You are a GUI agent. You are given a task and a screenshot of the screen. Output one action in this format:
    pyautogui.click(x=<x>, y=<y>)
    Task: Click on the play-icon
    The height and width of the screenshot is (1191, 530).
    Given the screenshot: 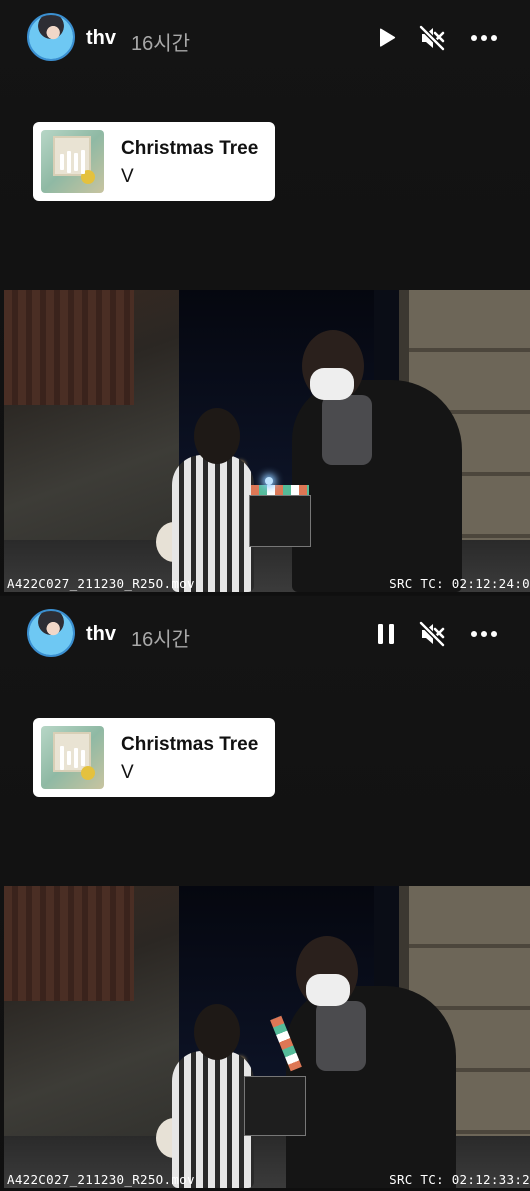 What is the action you would take?
    pyautogui.click(x=388, y=37)
    